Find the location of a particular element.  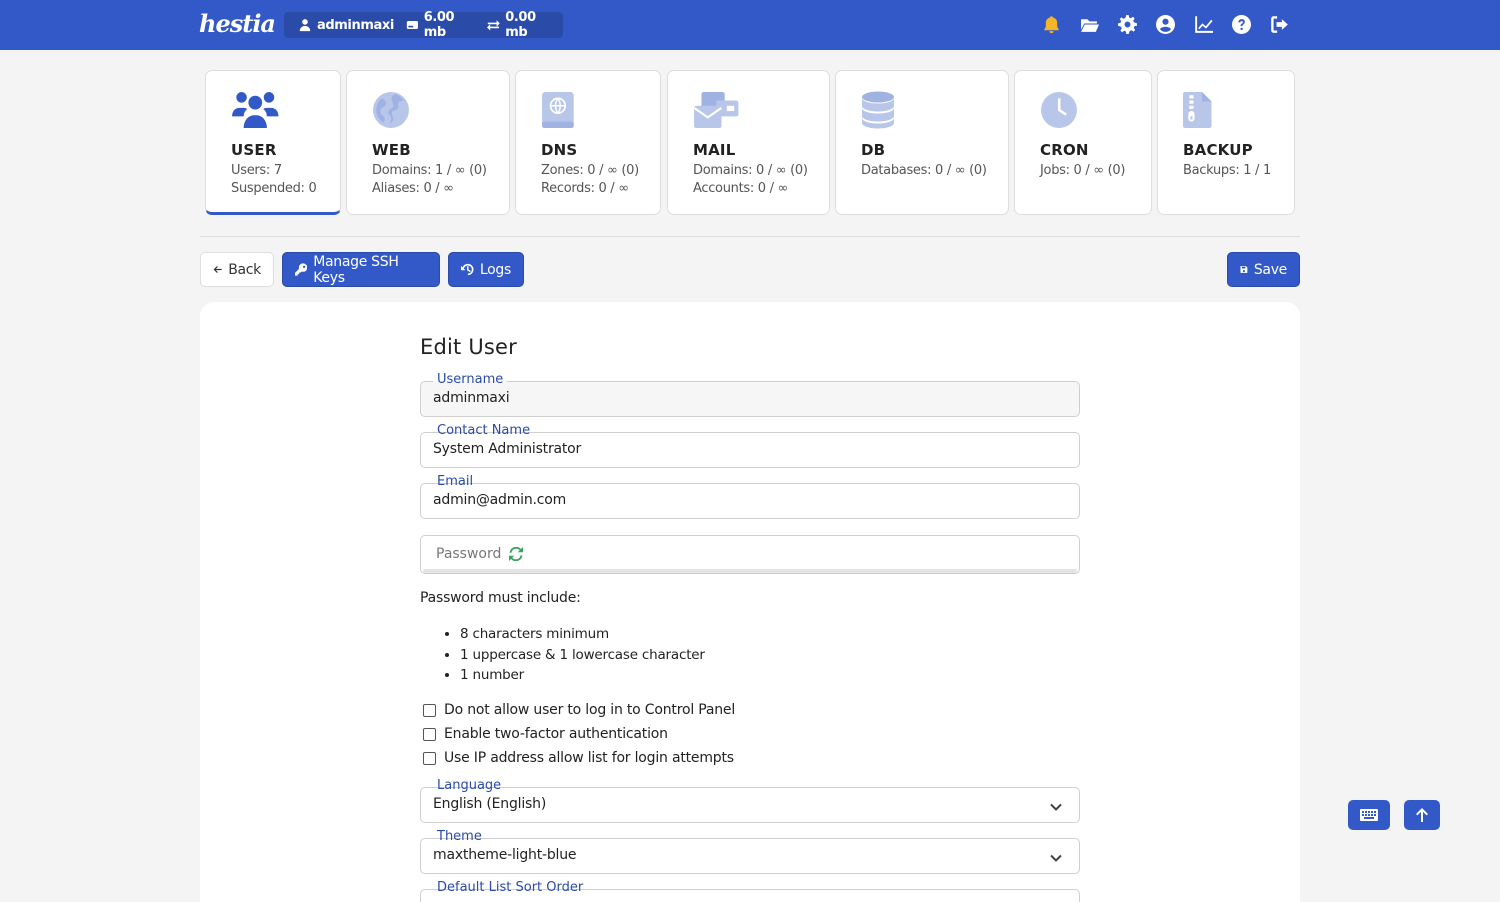

stat-line: Zones: 0 / ∞ (0) is located at coordinates (590, 170).